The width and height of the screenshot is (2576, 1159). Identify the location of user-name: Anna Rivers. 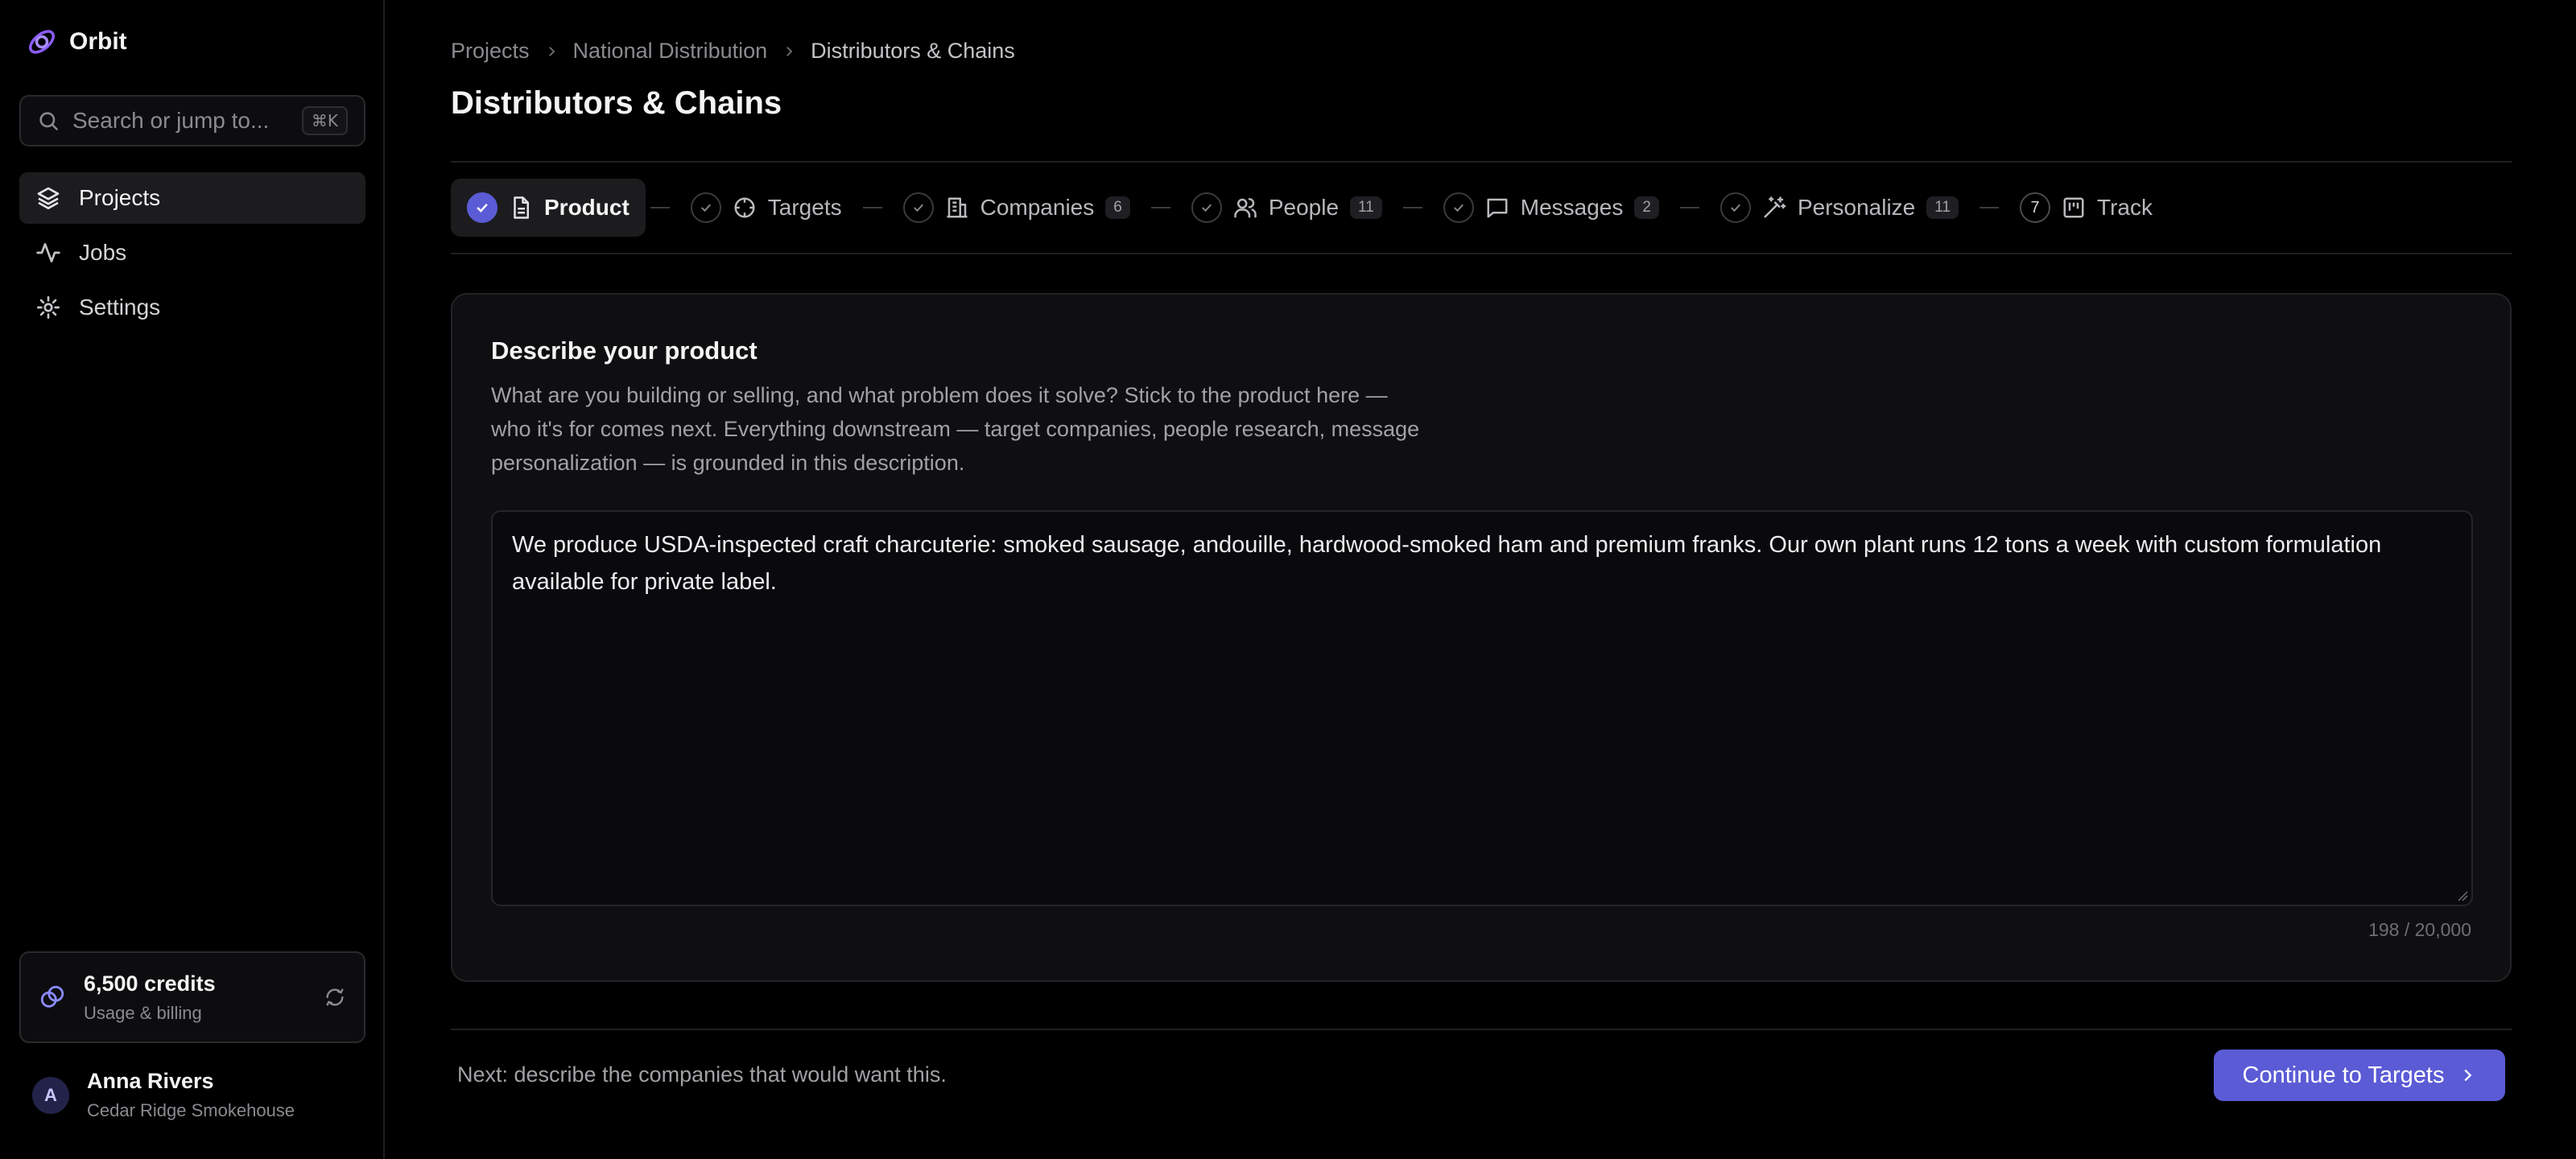
(150, 1081).